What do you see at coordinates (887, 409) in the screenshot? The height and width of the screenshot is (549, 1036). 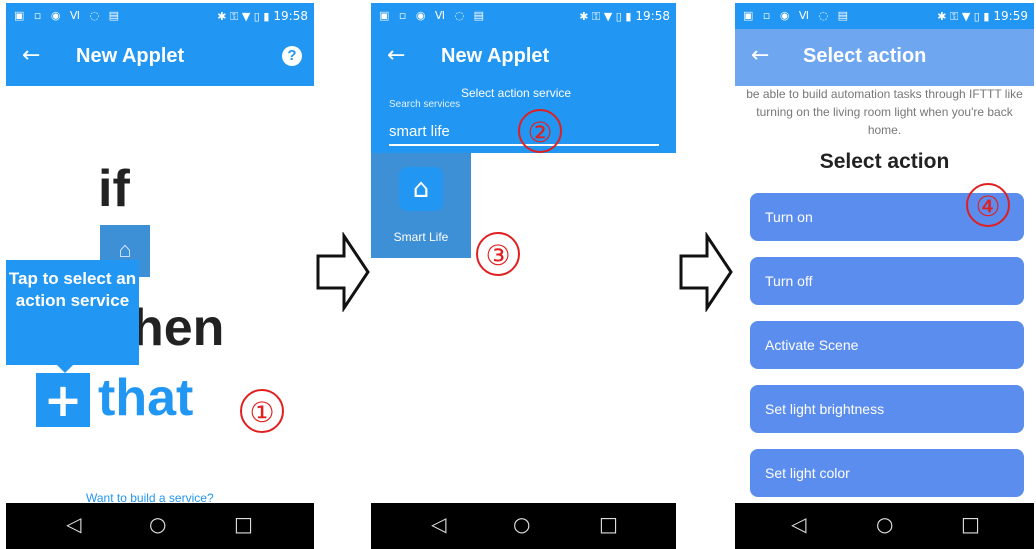 I see `action-set-brightness-button: Set light brightness` at bounding box center [887, 409].